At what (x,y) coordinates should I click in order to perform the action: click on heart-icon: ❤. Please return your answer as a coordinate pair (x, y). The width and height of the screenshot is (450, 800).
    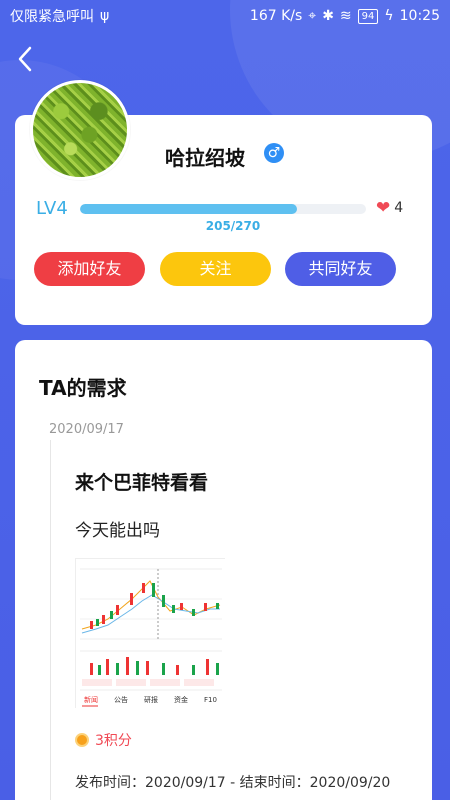
    Looking at the image, I should click on (383, 208).